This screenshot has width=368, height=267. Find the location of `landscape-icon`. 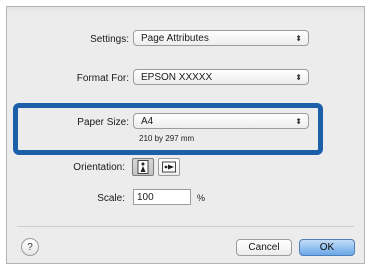

landscape-icon is located at coordinates (169, 167).